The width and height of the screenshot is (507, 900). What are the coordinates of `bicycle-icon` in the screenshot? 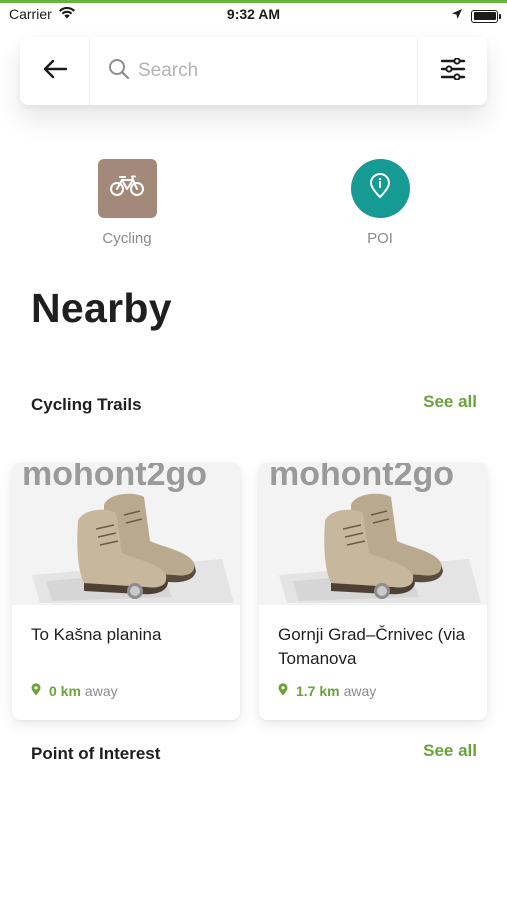 It's located at (127, 188).